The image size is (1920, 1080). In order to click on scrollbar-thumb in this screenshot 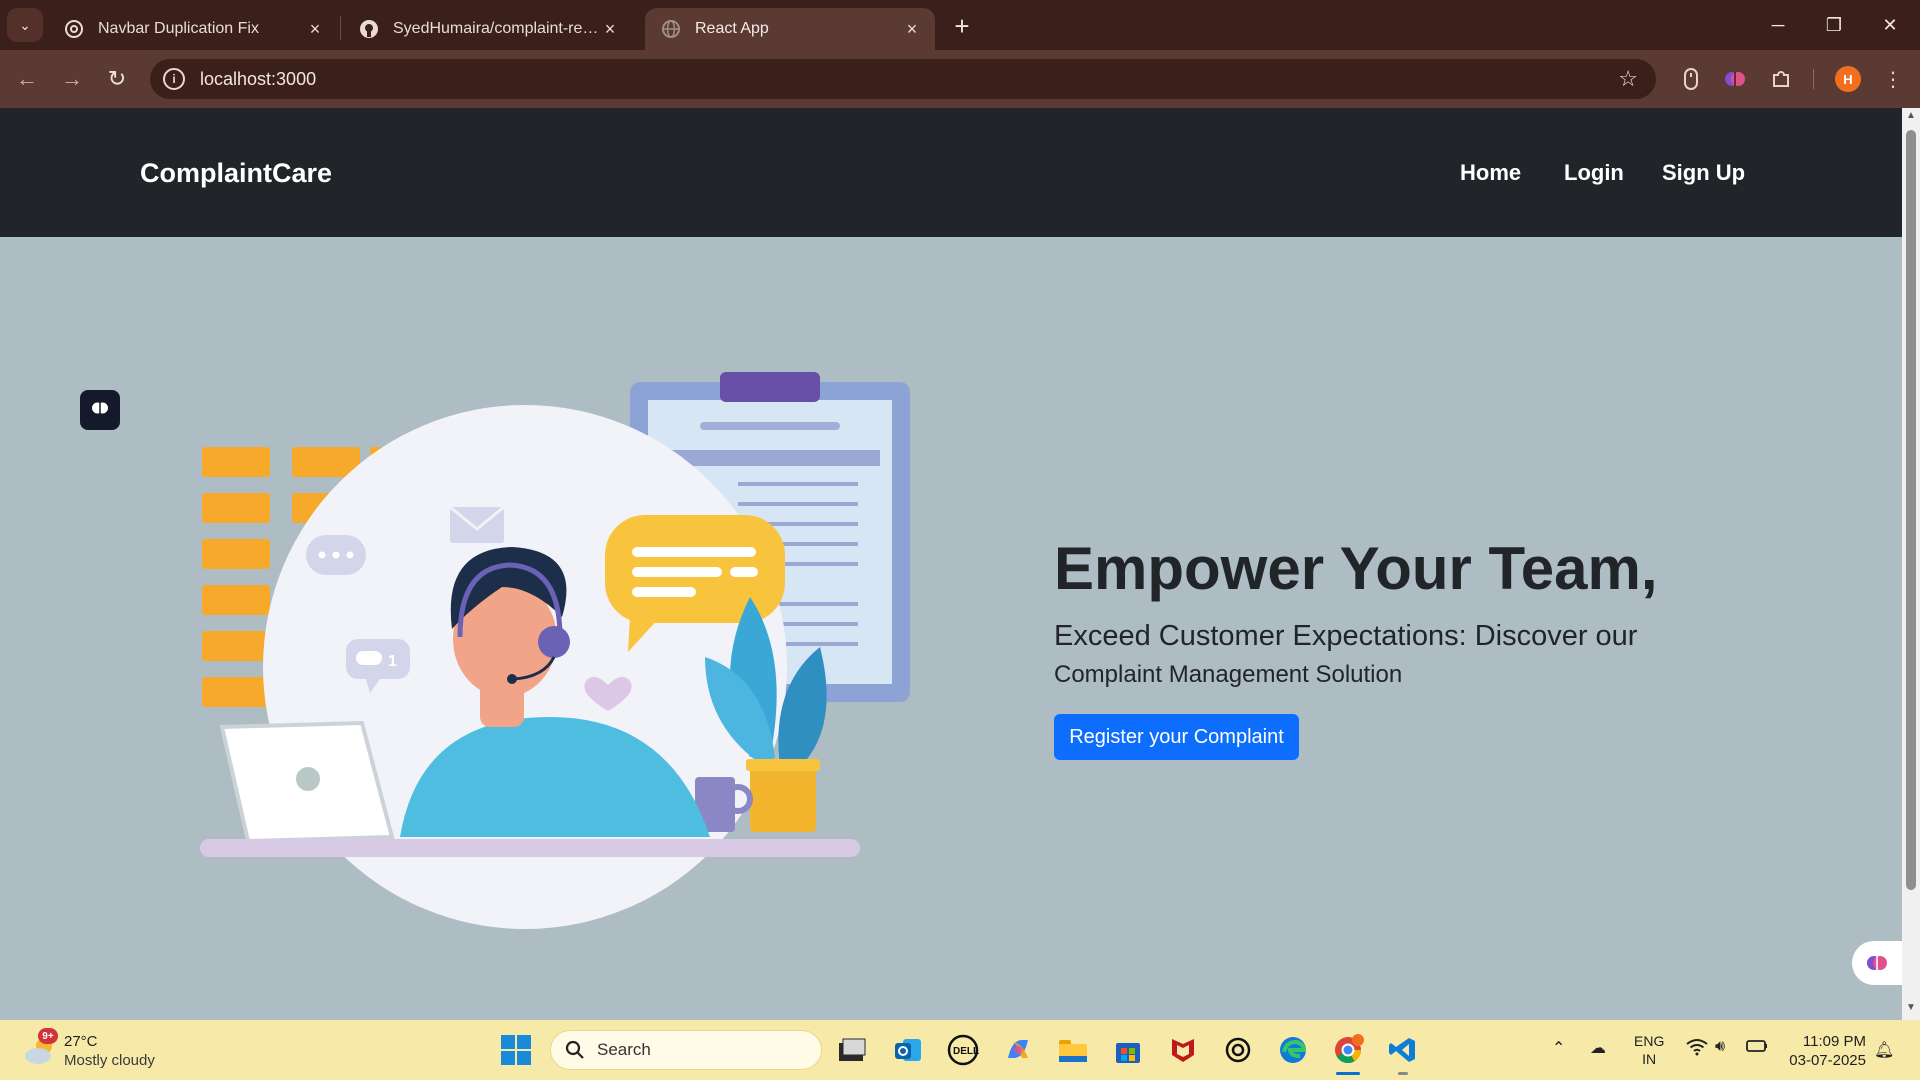, I will do `click(1911, 510)`.